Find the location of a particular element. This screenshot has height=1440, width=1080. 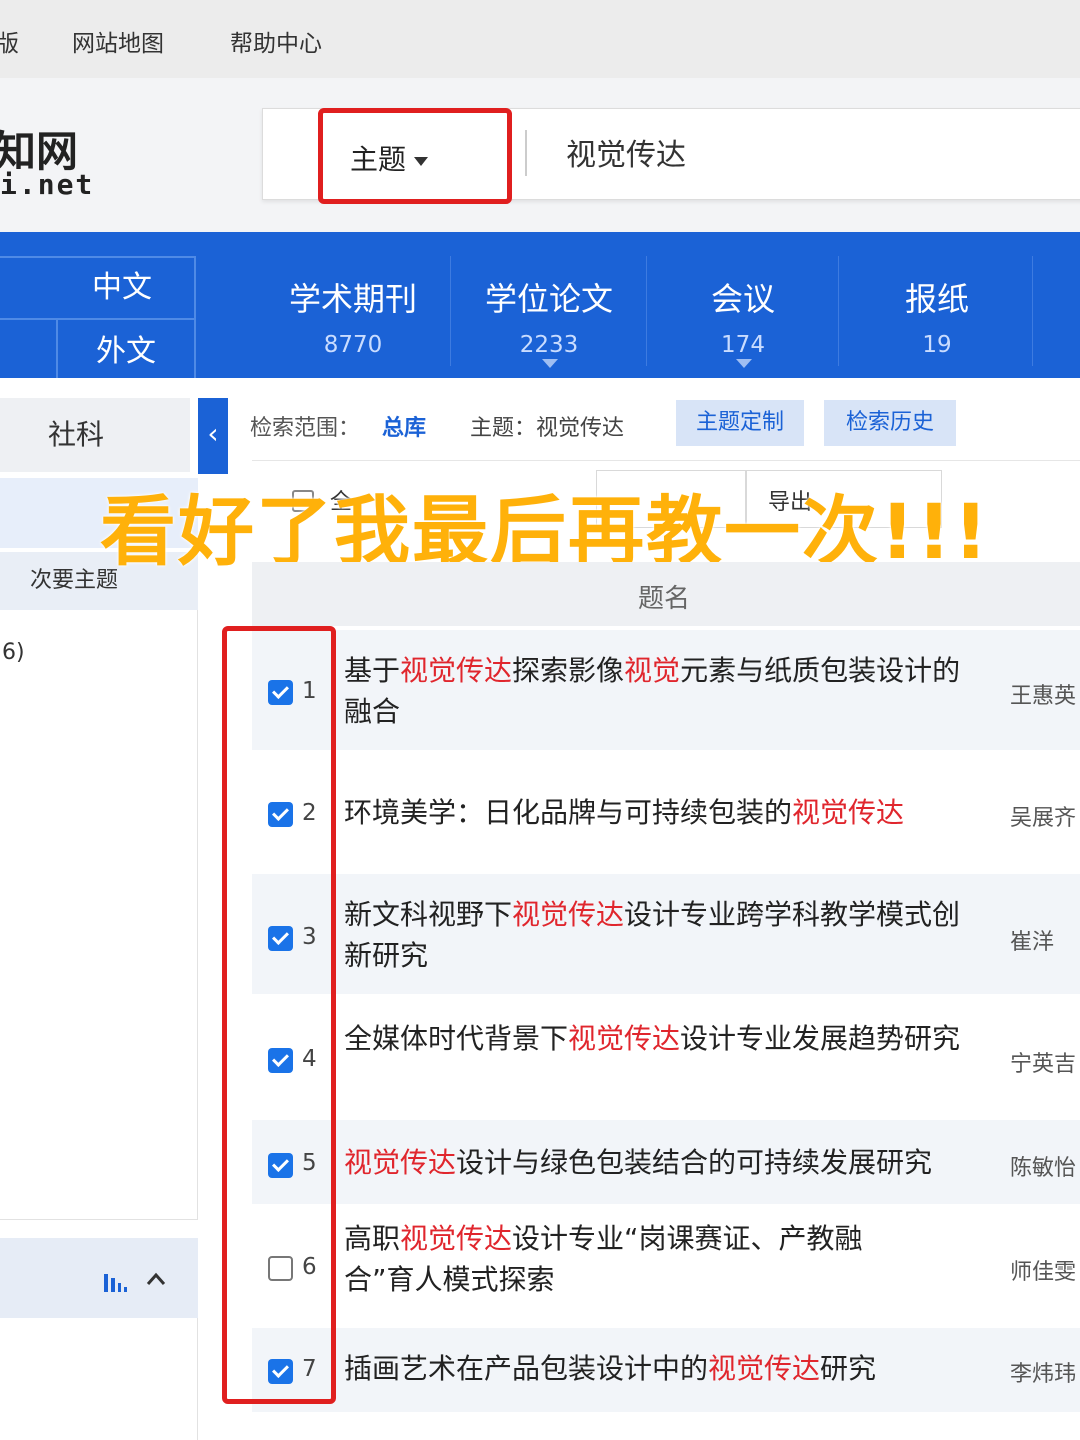

search-history-button: 检索历史 is located at coordinates (890, 423).